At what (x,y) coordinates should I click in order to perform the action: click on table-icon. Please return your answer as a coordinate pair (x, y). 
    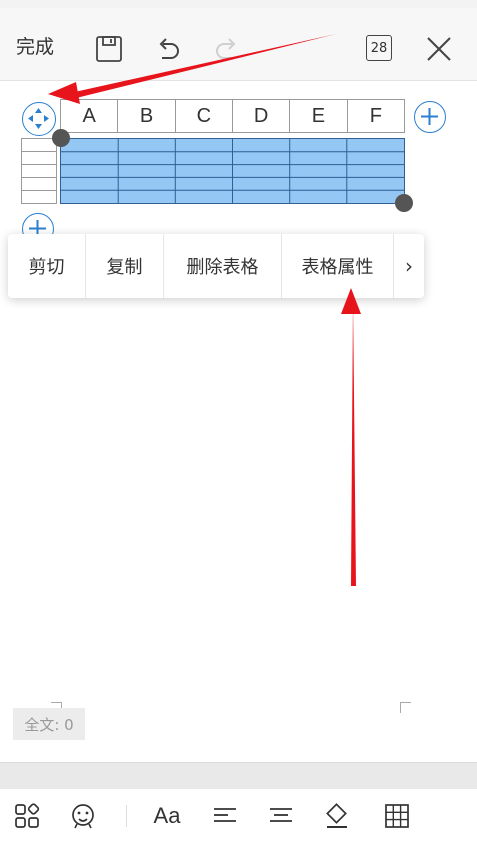
    Looking at the image, I should click on (397, 816).